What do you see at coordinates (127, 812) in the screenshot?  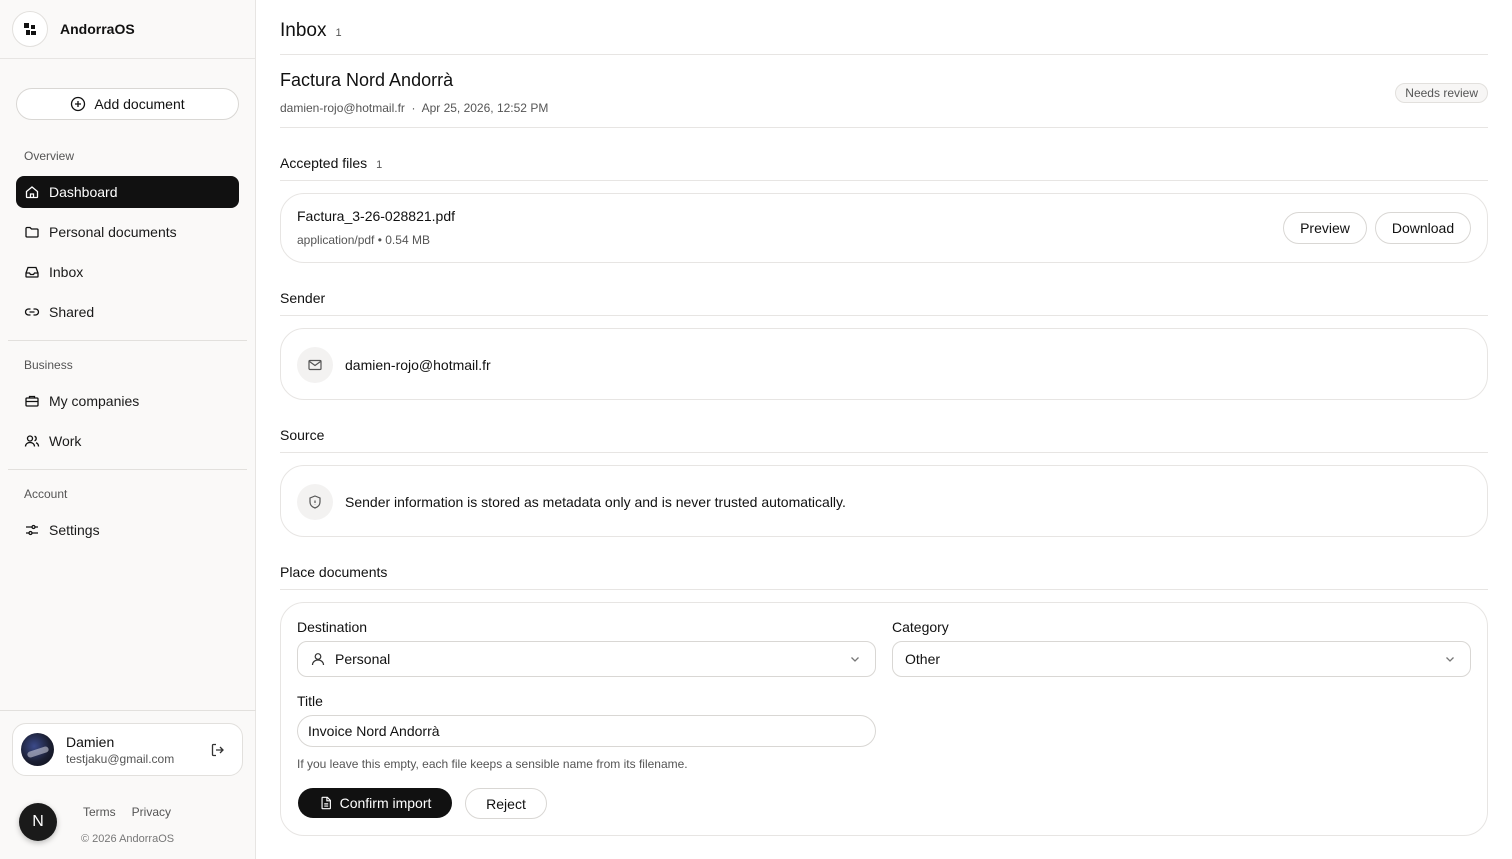 I see `footer-links: Terms Privacy` at bounding box center [127, 812].